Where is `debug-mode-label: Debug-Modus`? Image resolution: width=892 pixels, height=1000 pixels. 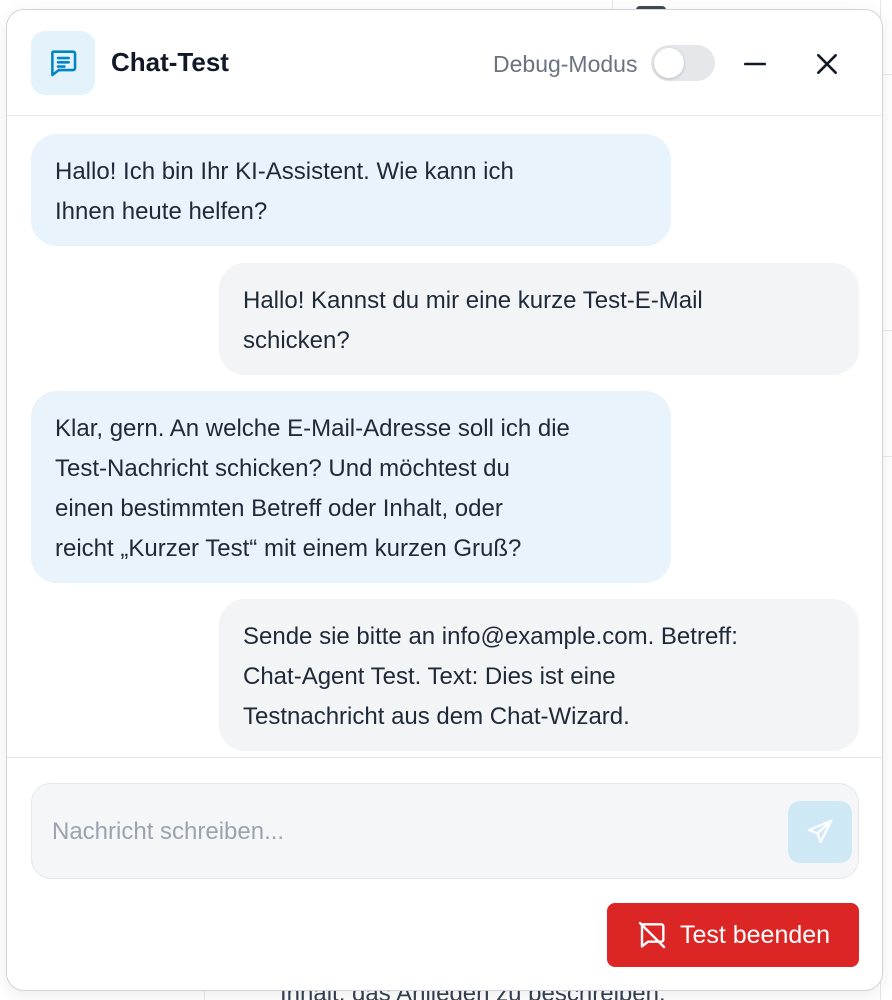 debug-mode-label: Debug-Modus is located at coordinates (565, 64).